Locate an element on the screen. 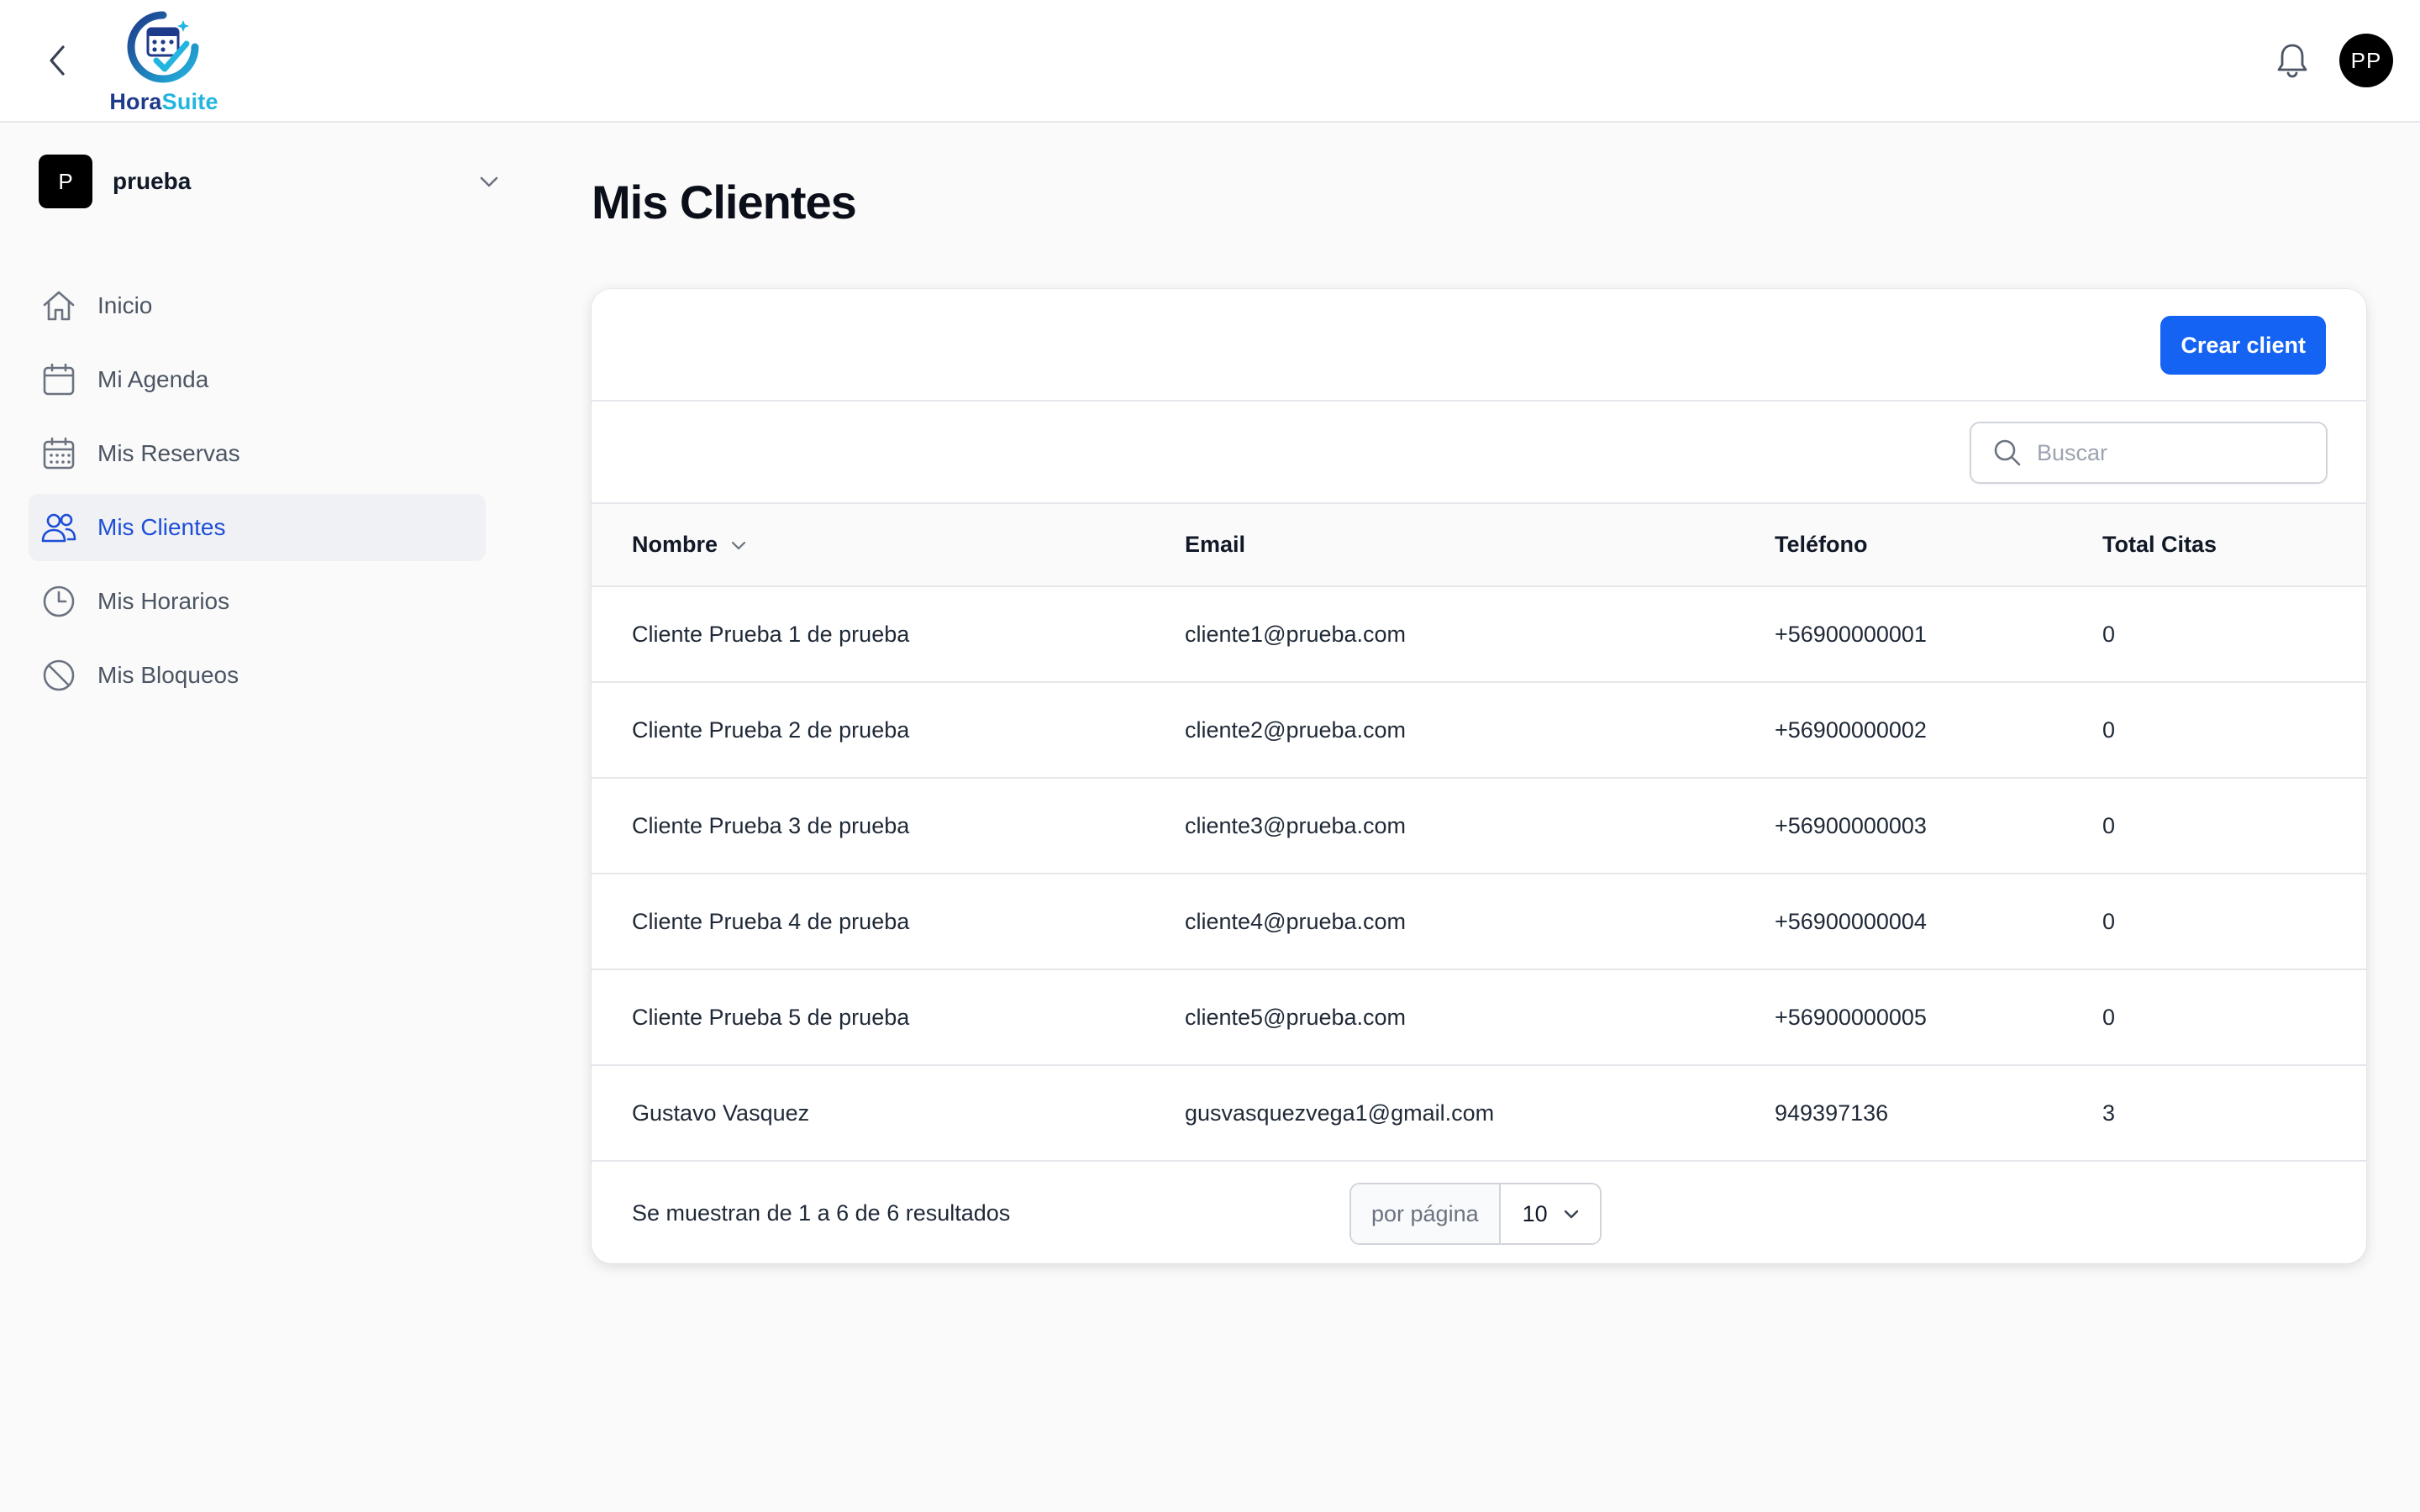 This screenshot has width=2420, height=1512. cell-email: cliente5@prueba.com is located at coordinates (1480, 1017).